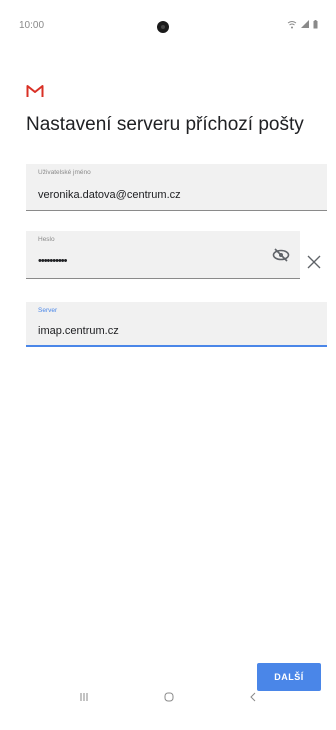 This screenshot has height=730, width=336. What do you see at coordinates (32, 25) in the screenshot?
I see `status-time: 10:00` at bounding box center [32, 25].